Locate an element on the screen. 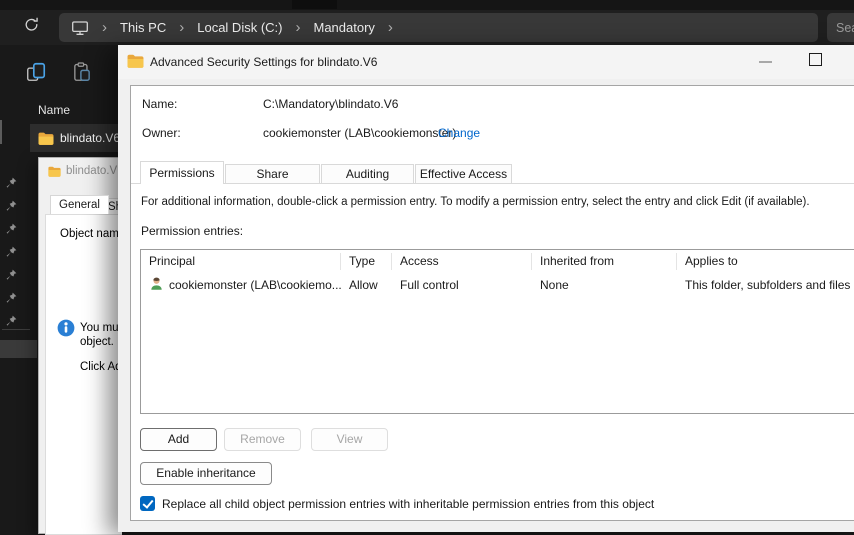  copy-icon is located at coordinates (36, 74).